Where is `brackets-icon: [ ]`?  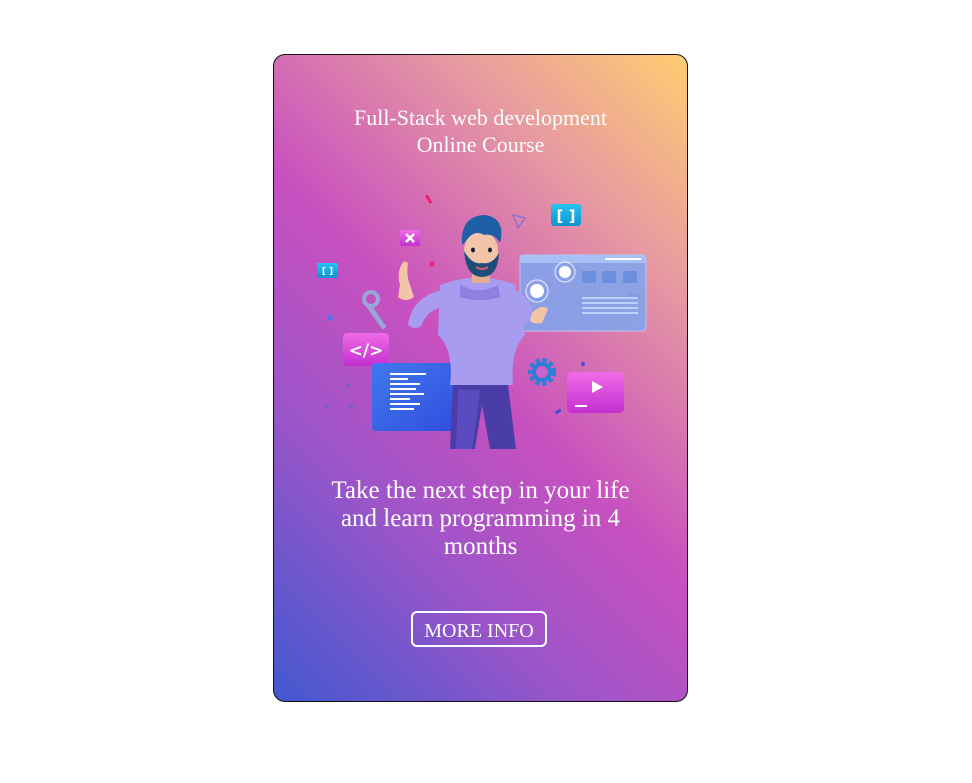
brackets-icon: [ ] is located at coordinates (566, 215).